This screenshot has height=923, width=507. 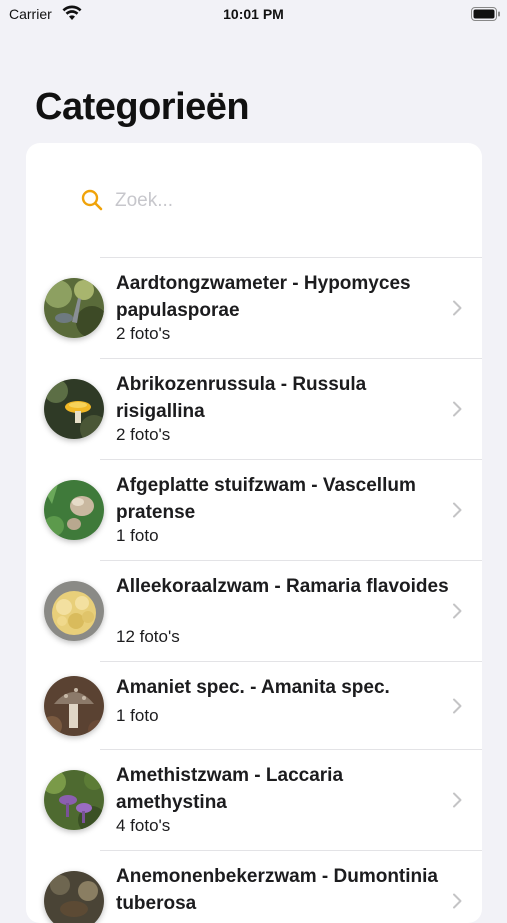 I want to click on photo-count: 12 foto's, so click(x=148, y=636).